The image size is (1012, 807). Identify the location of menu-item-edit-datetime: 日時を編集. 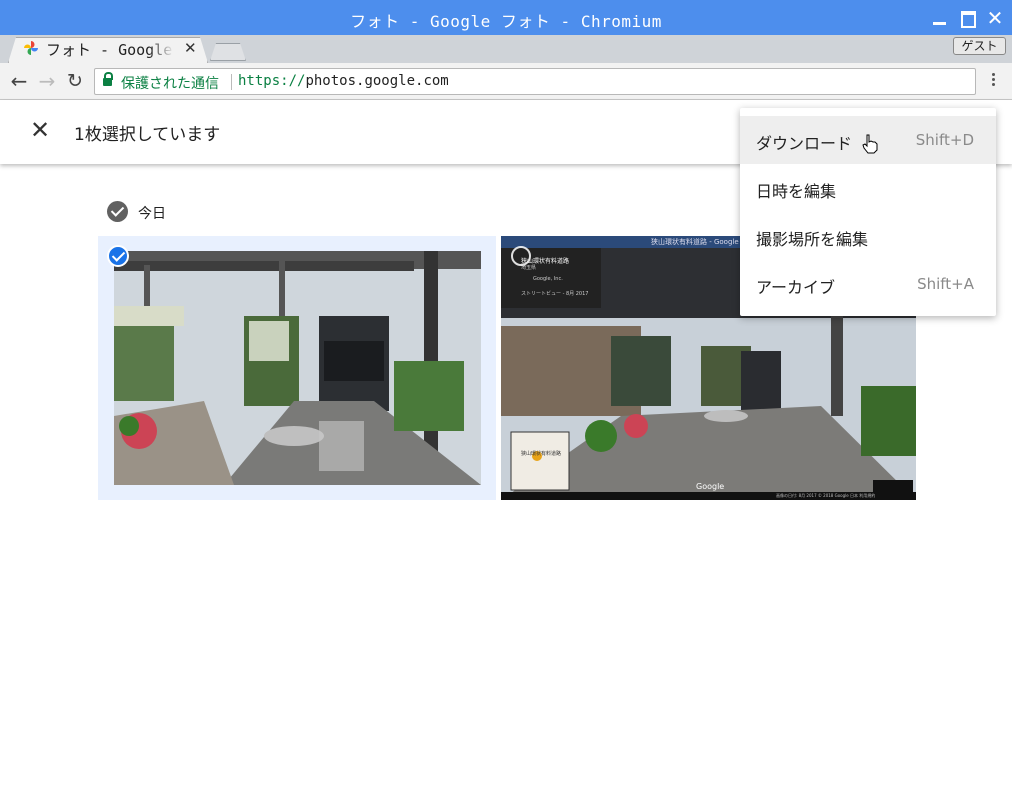
(868, 188).